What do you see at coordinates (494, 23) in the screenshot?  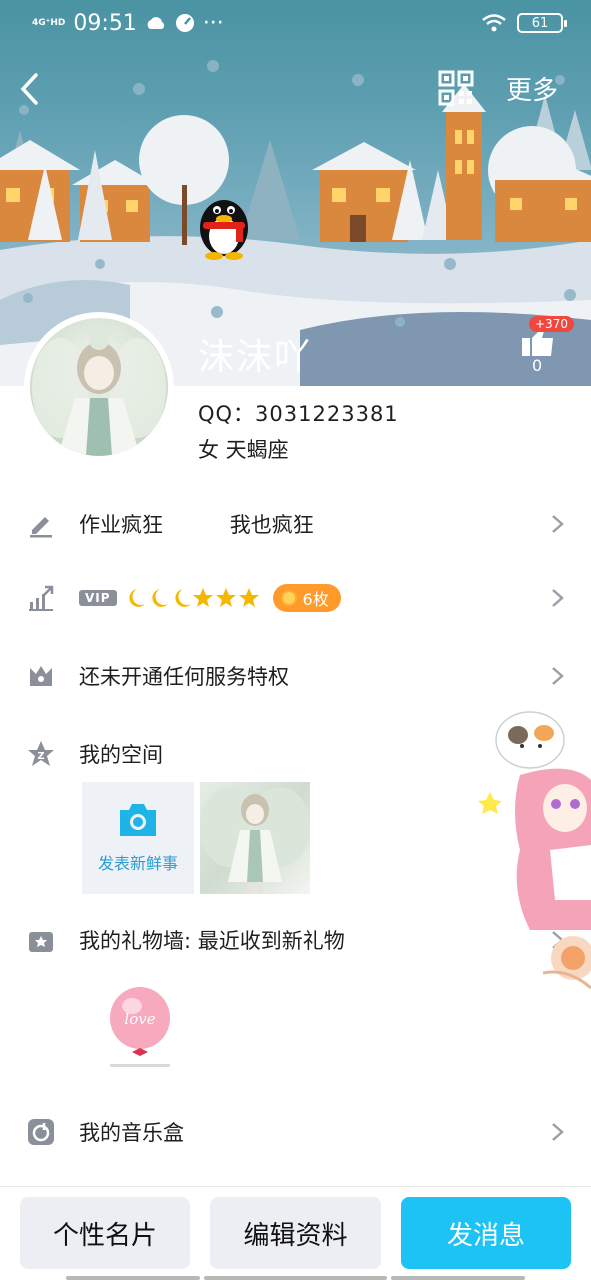 I see `wifi-icon` at bounding box center [494, 23].